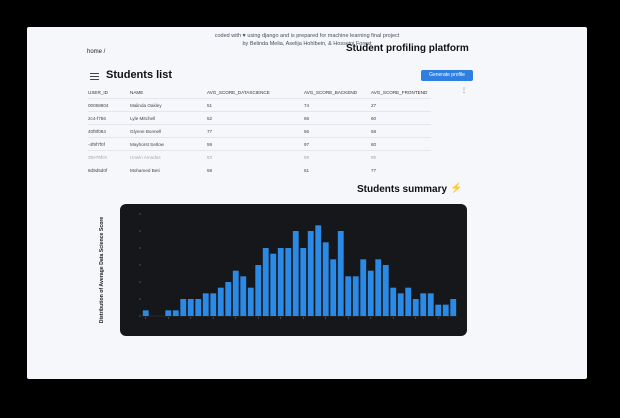 This screenshot has width=620, height=418. Describe the element at coordinates (447, 75) in the screenshot. I see `generate-profile-button: Generate profile` at that location.